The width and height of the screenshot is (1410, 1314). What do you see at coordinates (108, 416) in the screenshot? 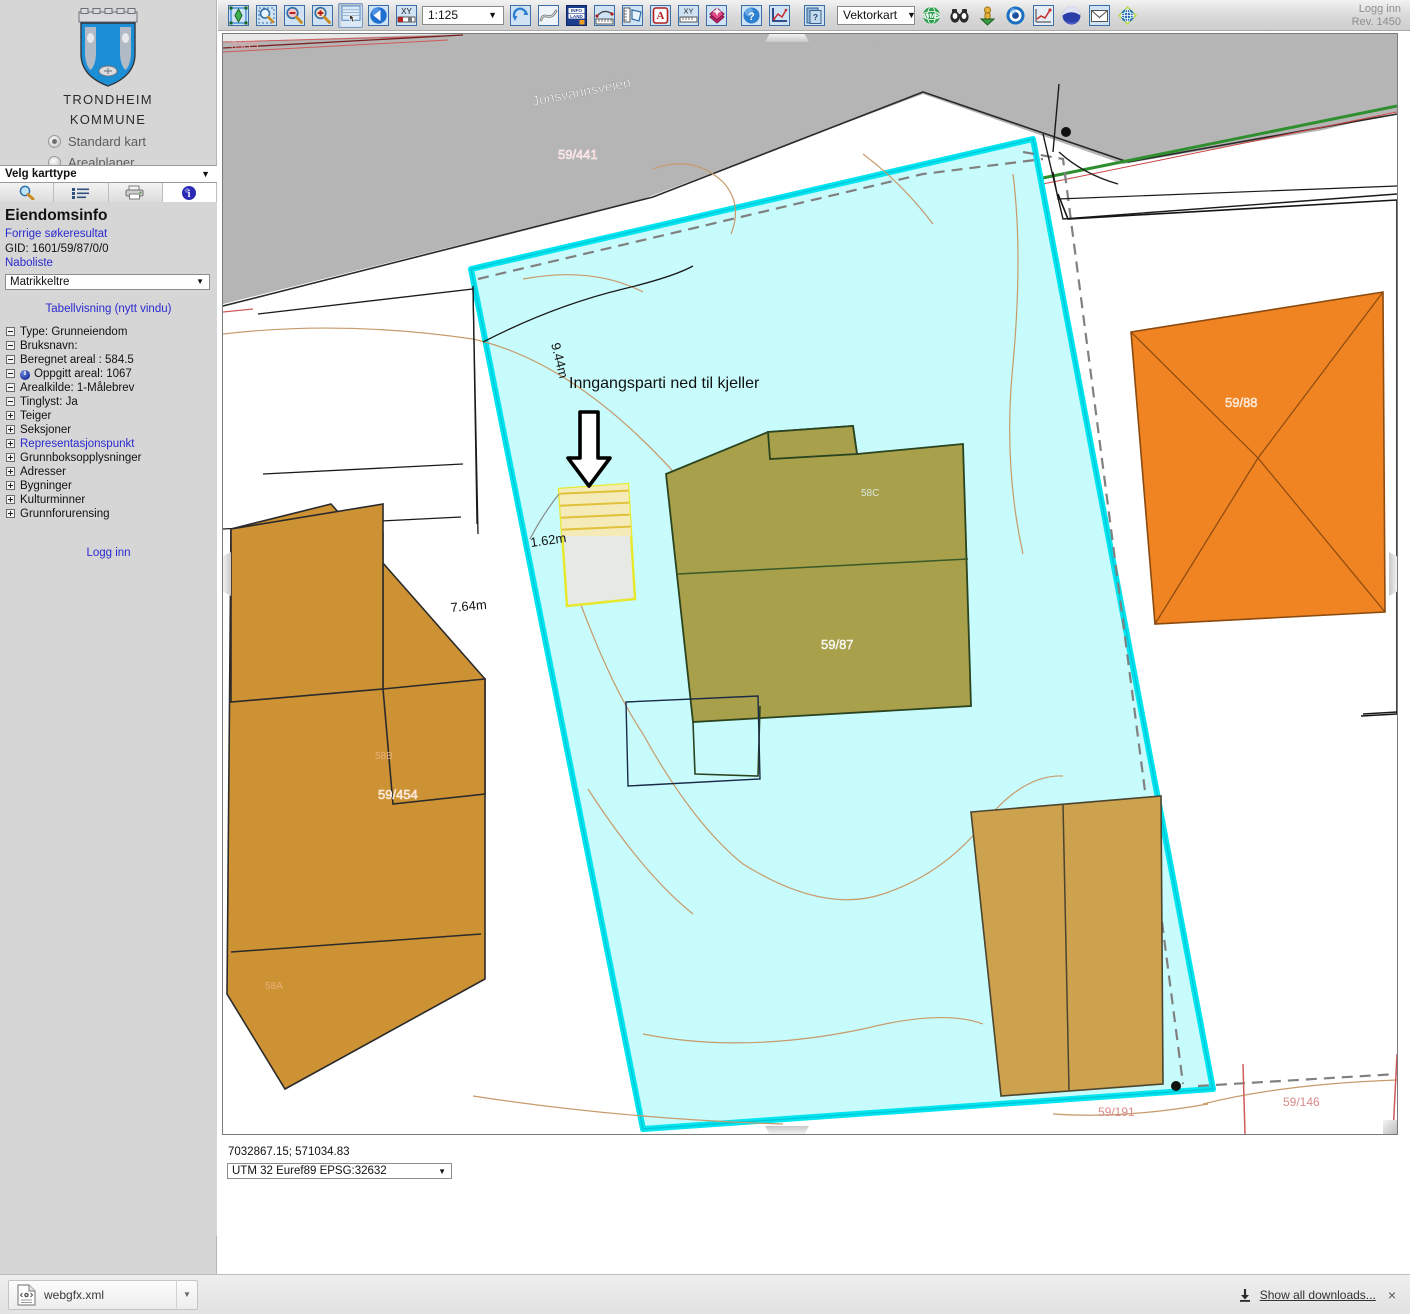
I see `tree-row: Teiger` at bounding box center [108, 416].